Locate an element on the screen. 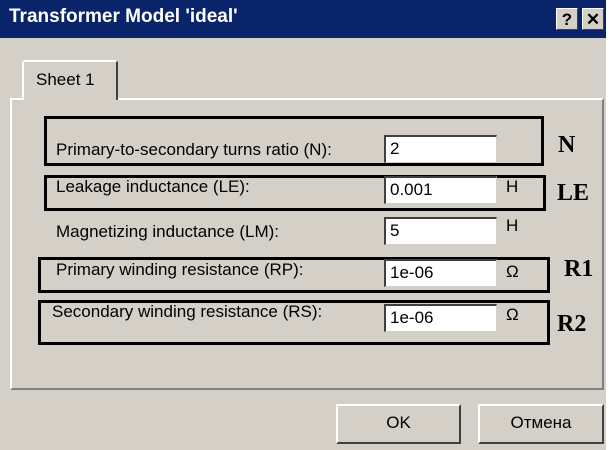 The image size is (616, 450). title-bar: Transformer Model 'ideal' ? ✕ is located at coordinates (303, 19).